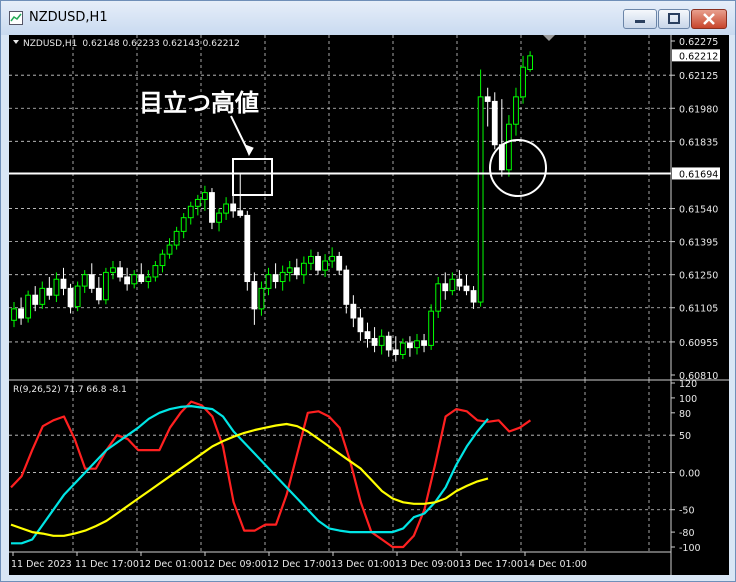 This screenshot has height=582, width=736. What do you see at coordinates (698, 243) in the screenshot?
I see `price-tick-label: 0.61395` at bounding box center [698, 243].